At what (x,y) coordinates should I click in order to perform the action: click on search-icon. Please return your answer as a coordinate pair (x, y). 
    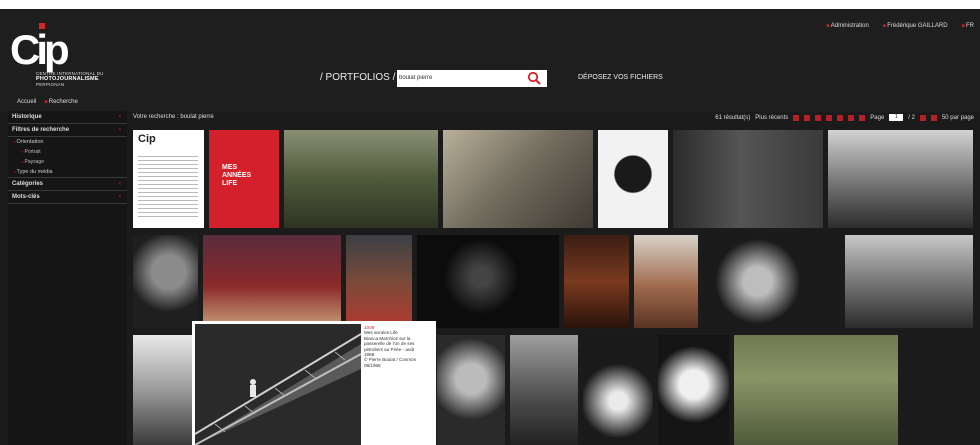
    Looking at the image, I should click on (534, 78).